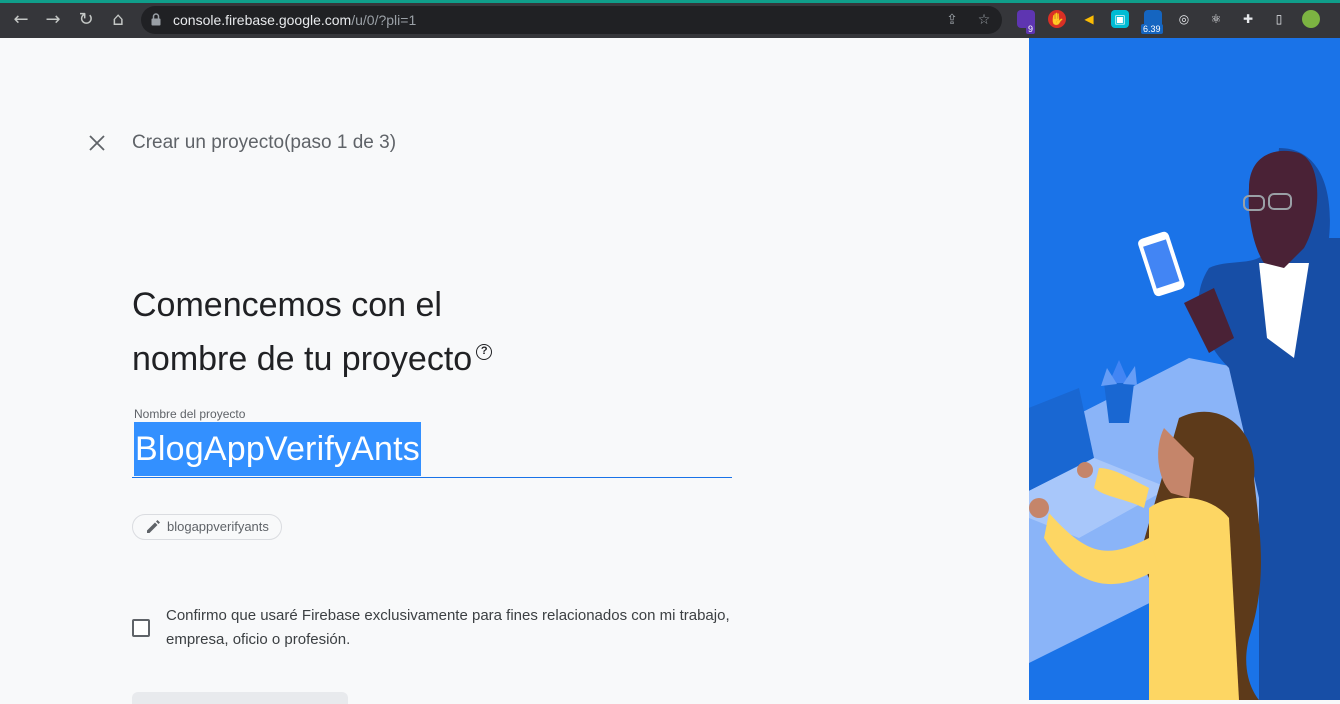 This screenshot has height=704, width=1340. Describe the element at coordinates (432, 450) in the screenshot. I see `project-name-input: BlogAppVerifyAnts` at that location.